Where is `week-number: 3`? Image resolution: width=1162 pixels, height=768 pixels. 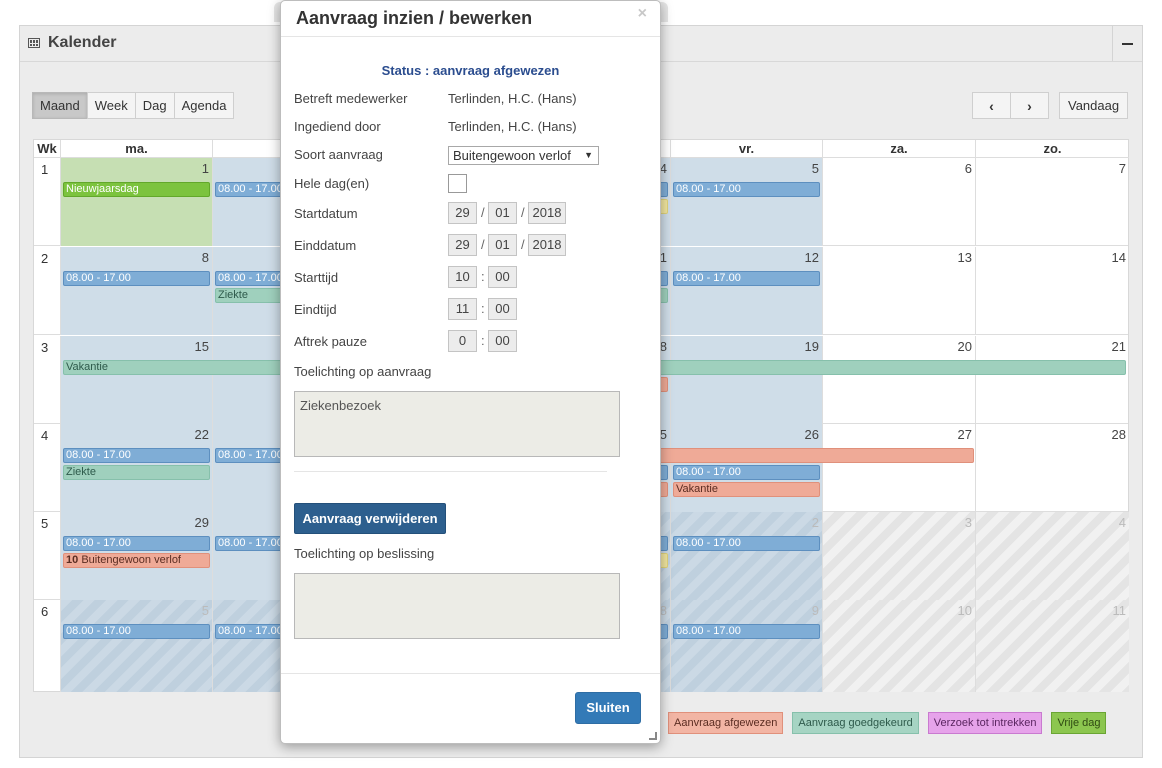
week-number: 3 is located at coordinates (47, 380).